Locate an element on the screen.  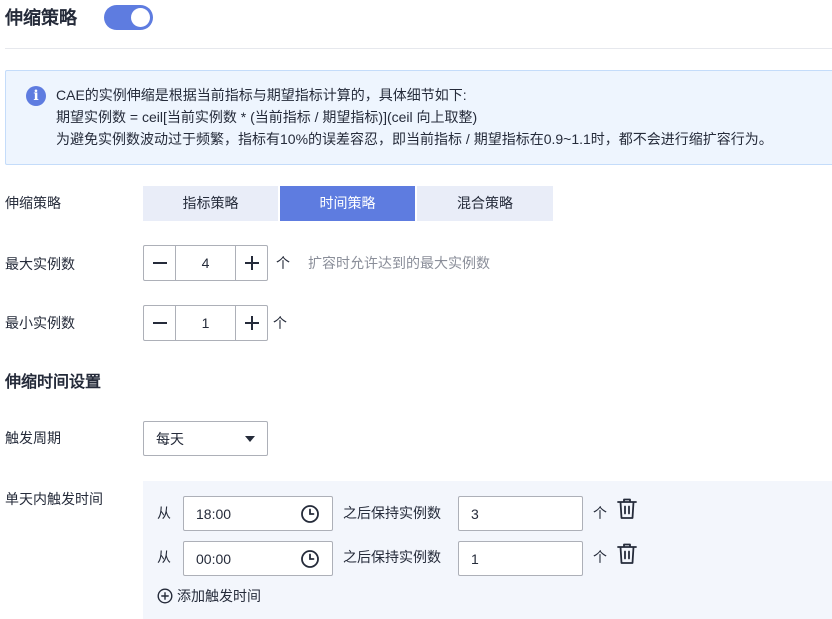
trigger-instances-input: 1 is located at coordinates (520, 558).